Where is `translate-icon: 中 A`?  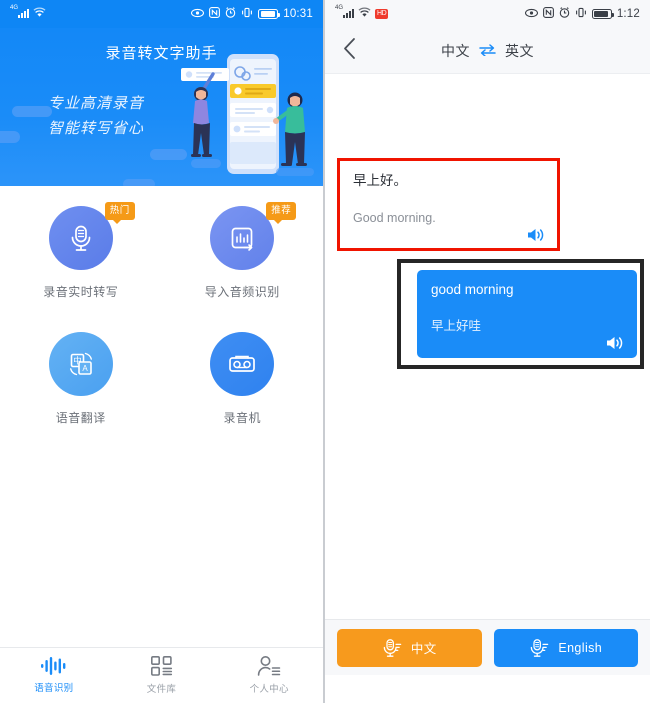
translate-icon: 中 A is located at coordinates (80, 364).